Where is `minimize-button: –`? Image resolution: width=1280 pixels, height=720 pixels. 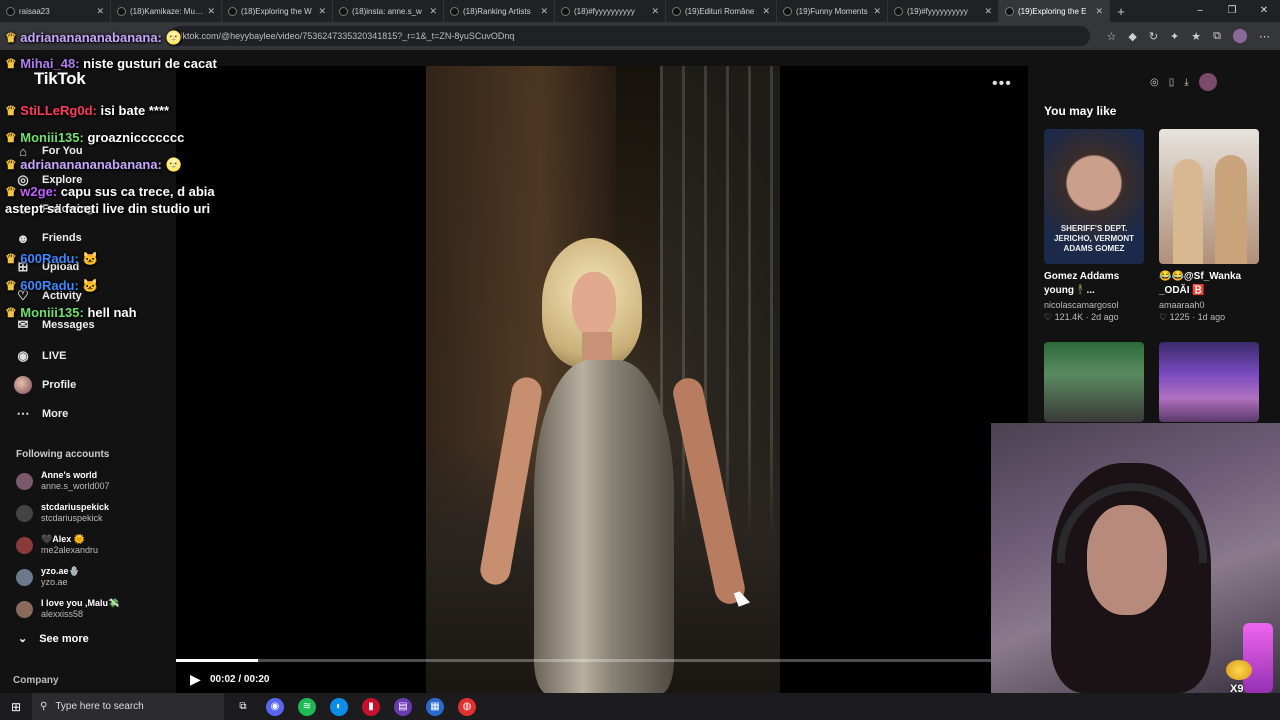 minimize-button: – is located at coordinates (1200, 11).